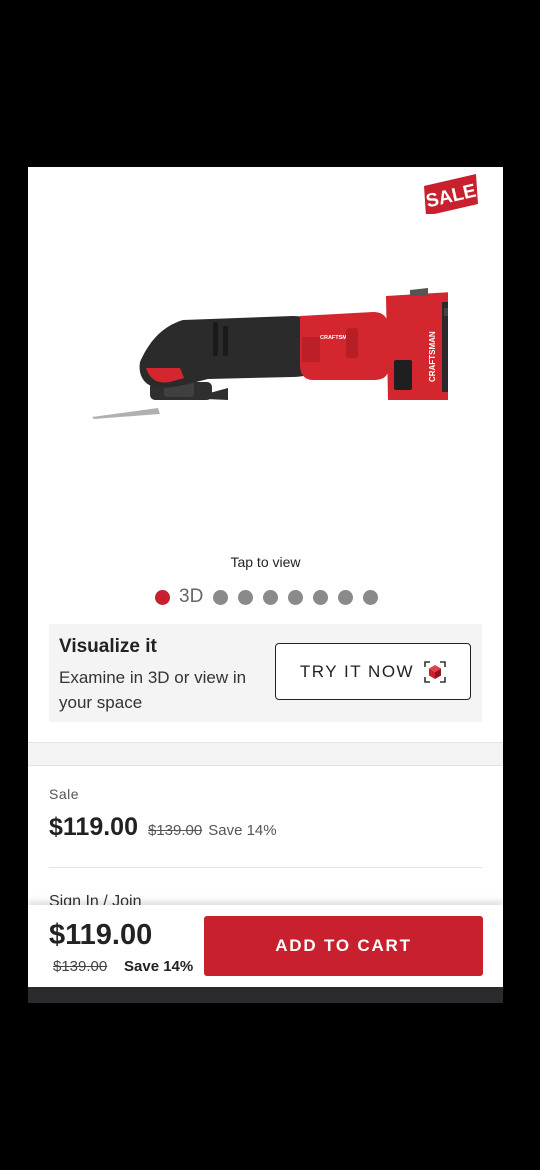  What do you see at coordinates (153, 690) in the screenshot?
I see `visualize-description: Examine in 3D or view in your space` at bounding box center [153, 690].